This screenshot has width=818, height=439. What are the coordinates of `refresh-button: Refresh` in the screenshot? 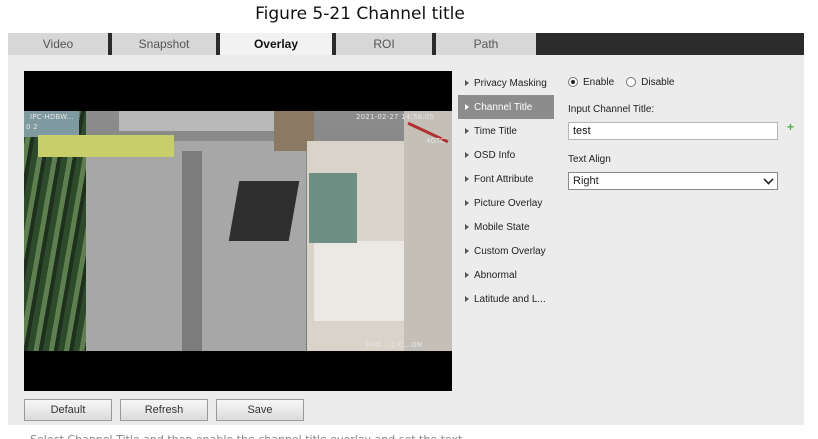 It's located at (164, 410).